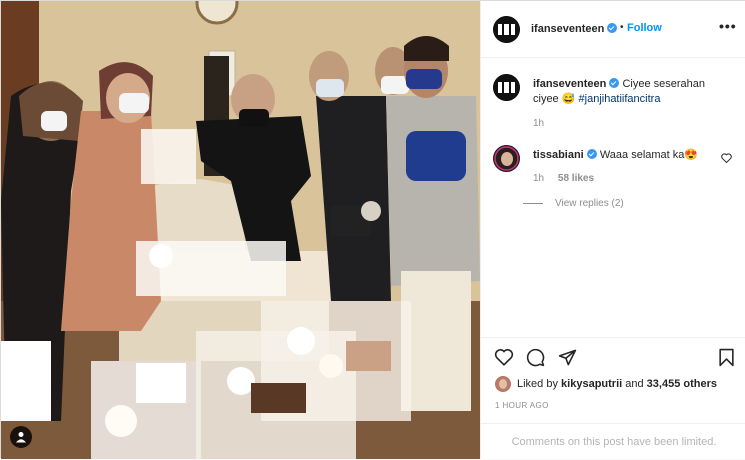 The height and width of the screenshot is (460, 745). I want to click on commenter-avatar-image, so click(506, 158).